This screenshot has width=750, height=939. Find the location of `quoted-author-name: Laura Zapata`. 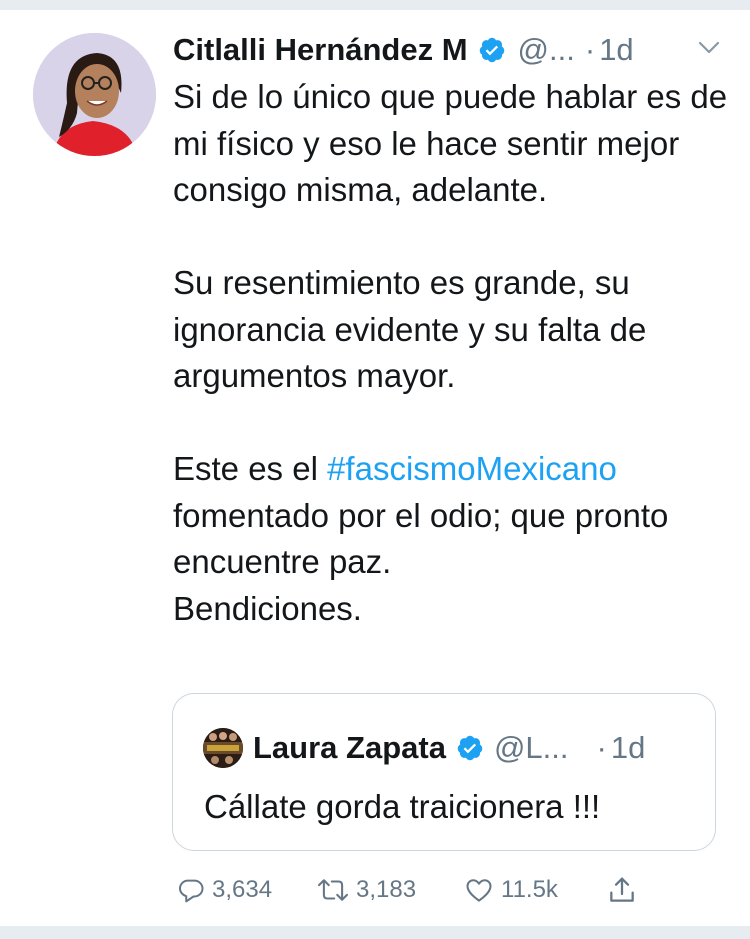

quoted-author-name: Laura Zapata is located at coordinates (349, 748).